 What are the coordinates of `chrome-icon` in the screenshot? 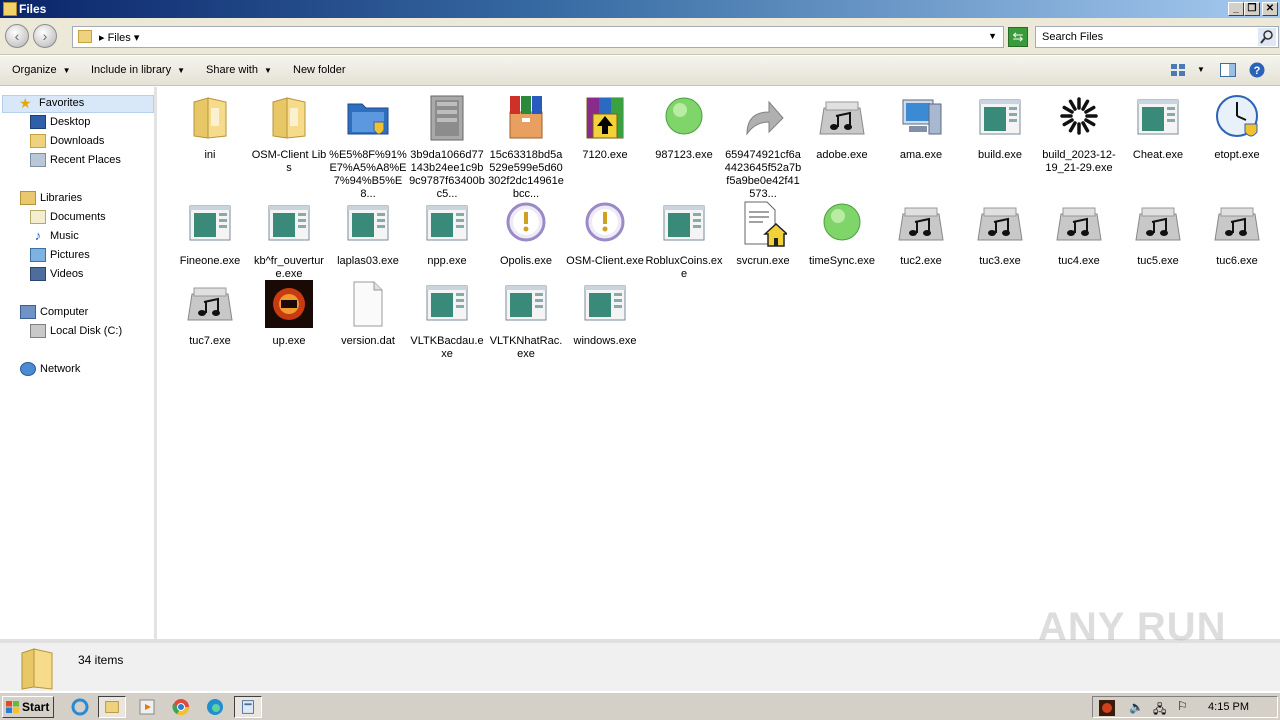 It's located at (181, 707).